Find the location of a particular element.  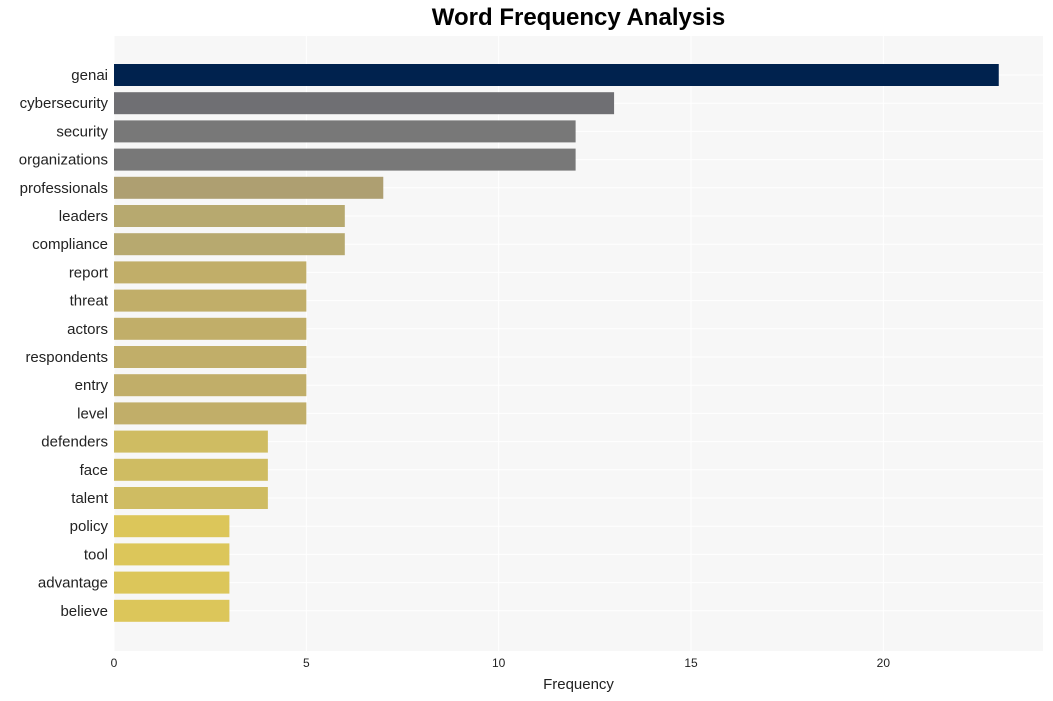

y-label-actors: actors is located at coordinates (87, 329).